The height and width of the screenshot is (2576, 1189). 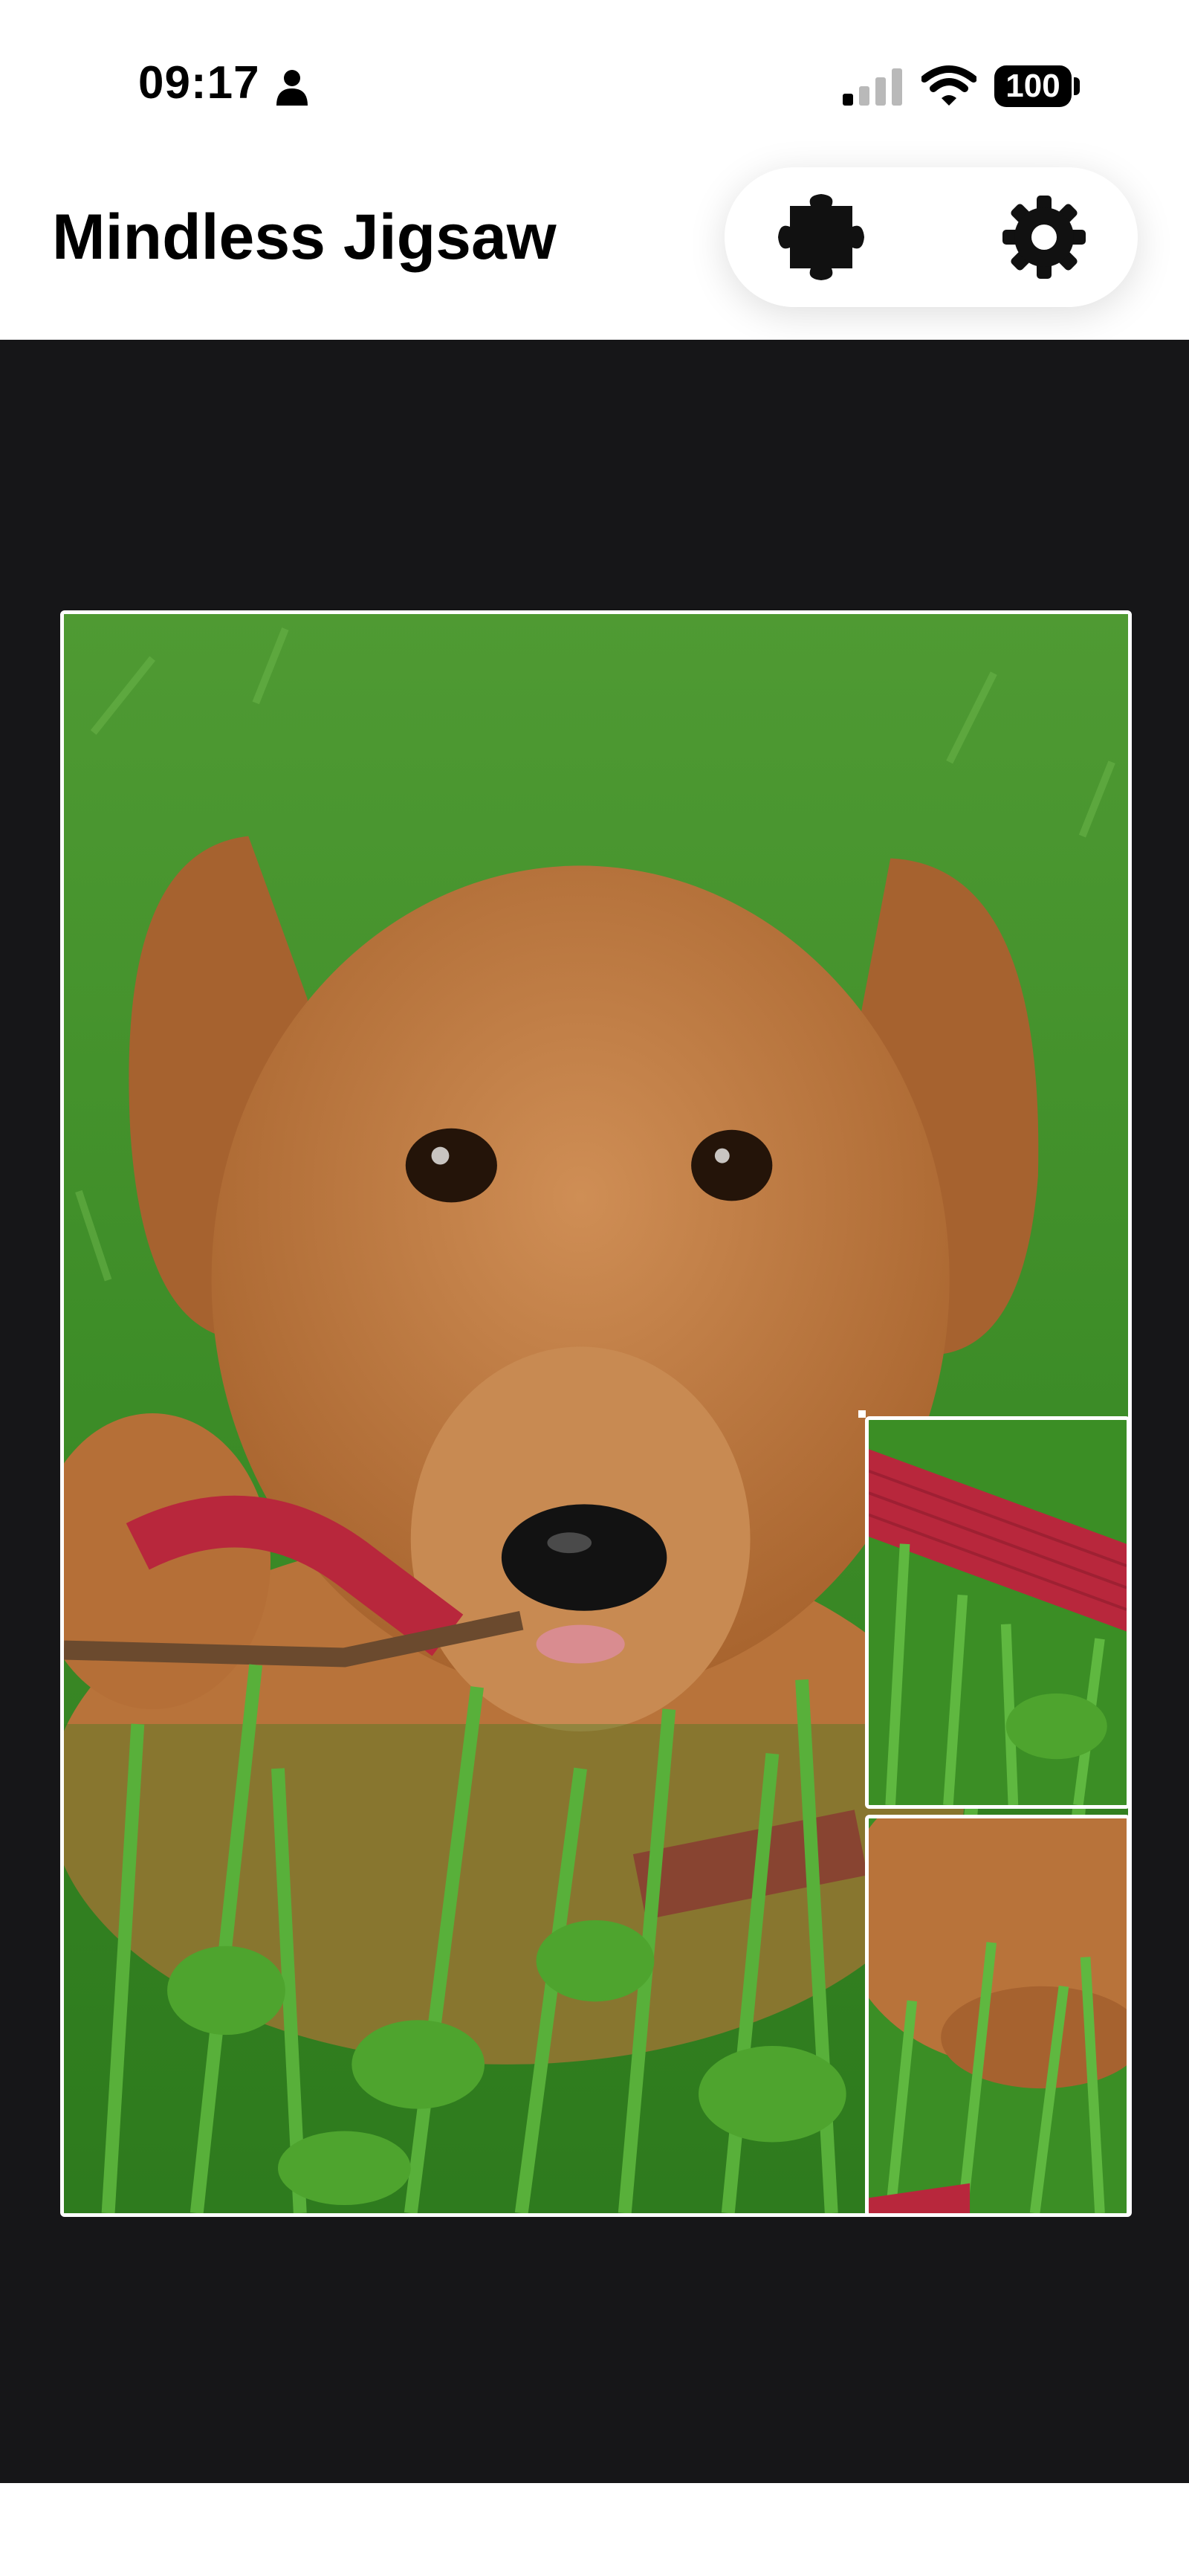 I want to click on puzzle-button, so click(x=828, y=237).